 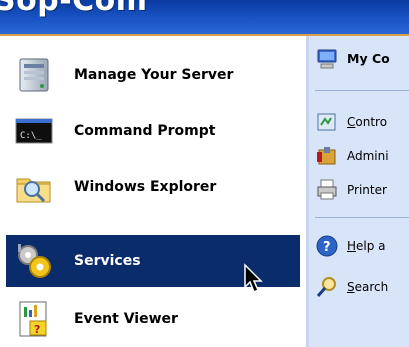 What do you see at coordinates (326, 156) in the screenshot?
I see `admin-tools-icon` at bounding box center [326, 156].